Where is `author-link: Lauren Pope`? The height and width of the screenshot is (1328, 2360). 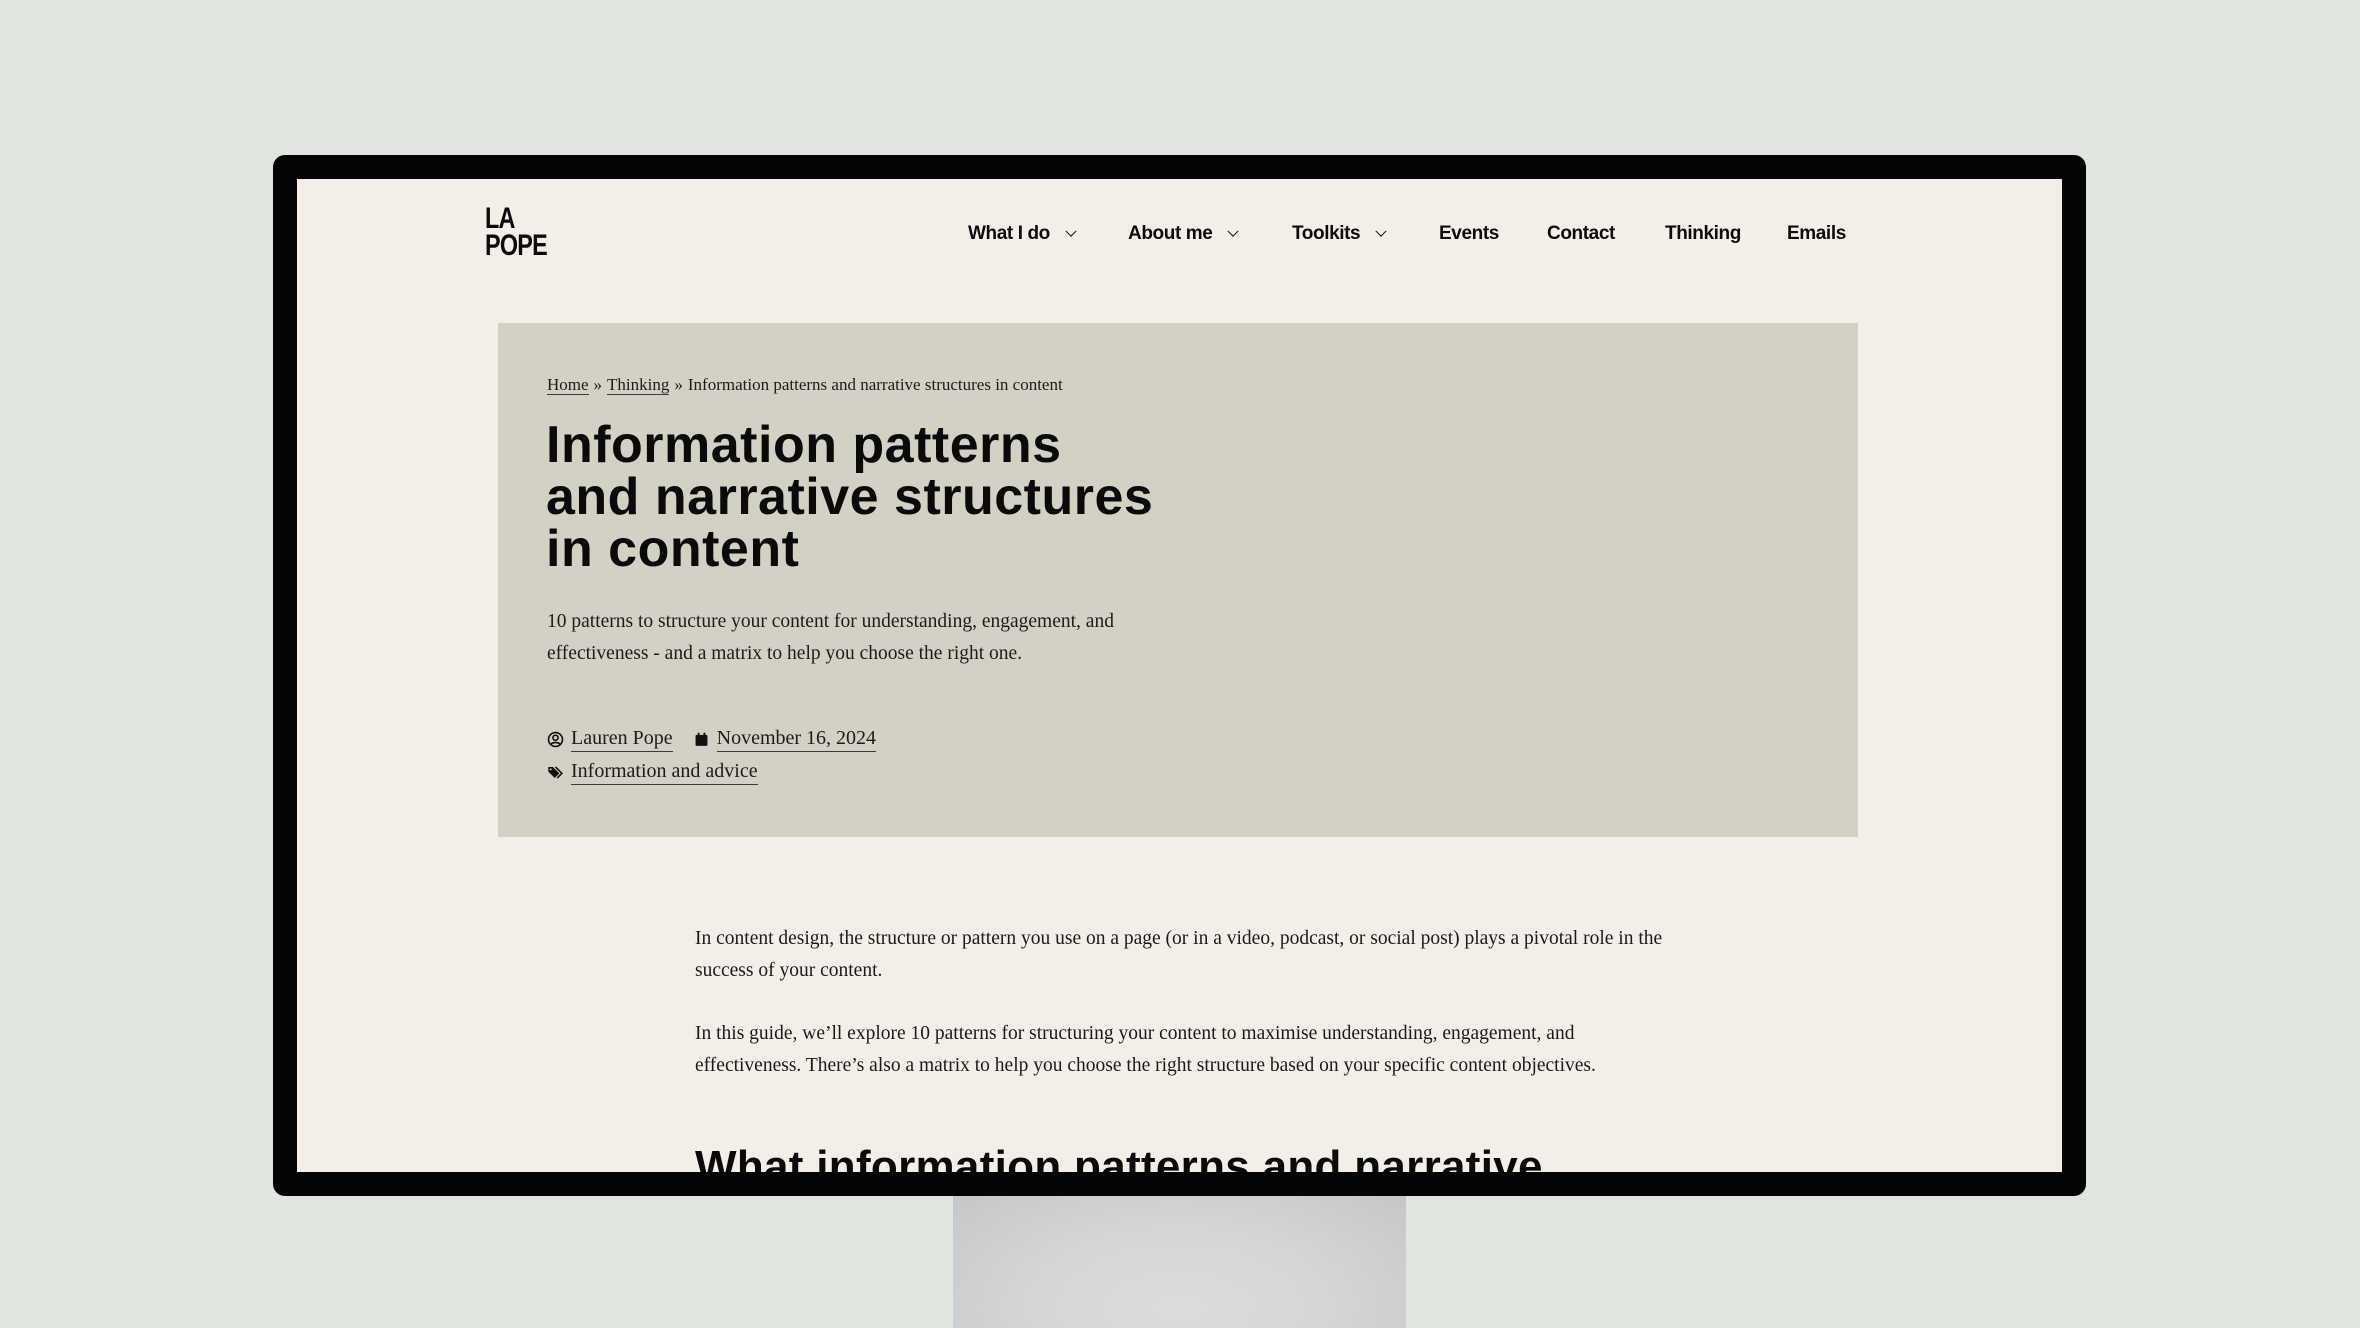 author-link: Lauren Pope is located at coordinates (622, 739).